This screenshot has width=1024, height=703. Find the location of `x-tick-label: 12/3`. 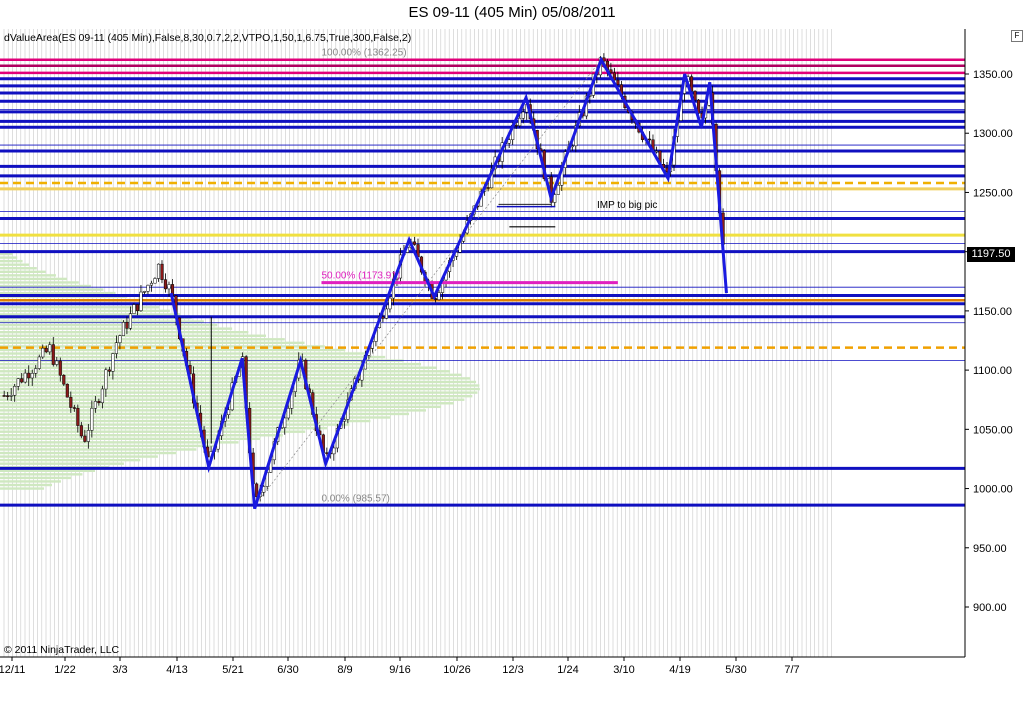

x-tick-label: 12/3 is located at coordinates (512, 670).